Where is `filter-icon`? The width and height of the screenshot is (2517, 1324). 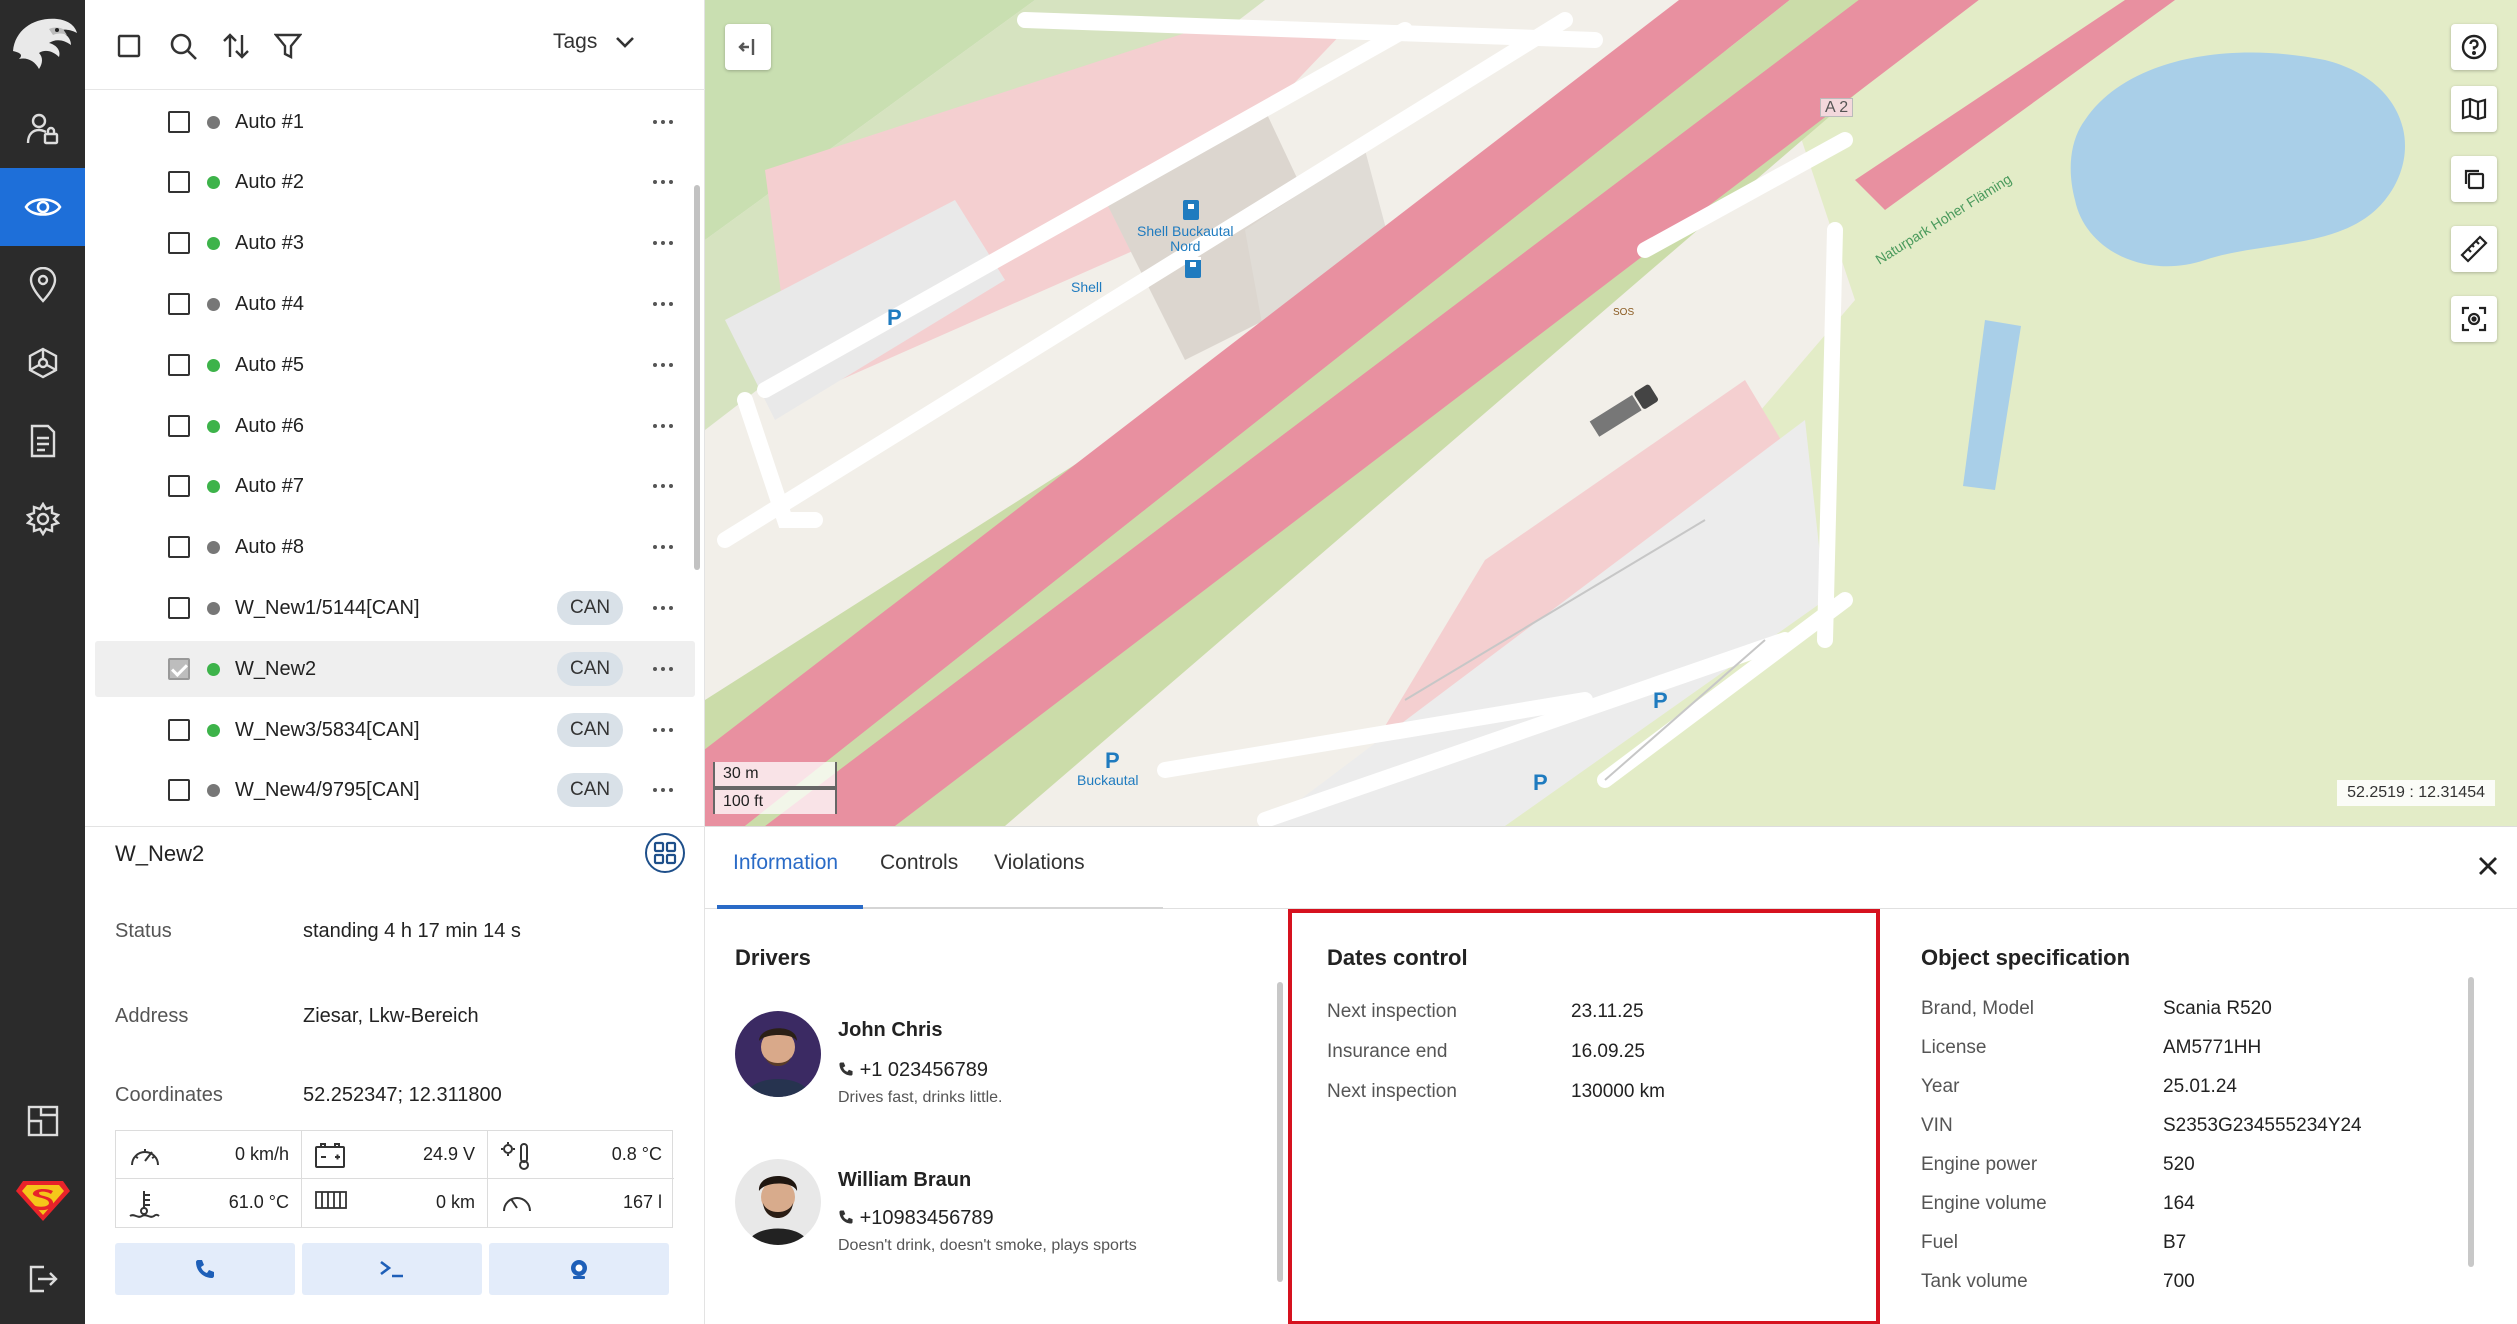
filter-icon is located at coordinates (288, 46).